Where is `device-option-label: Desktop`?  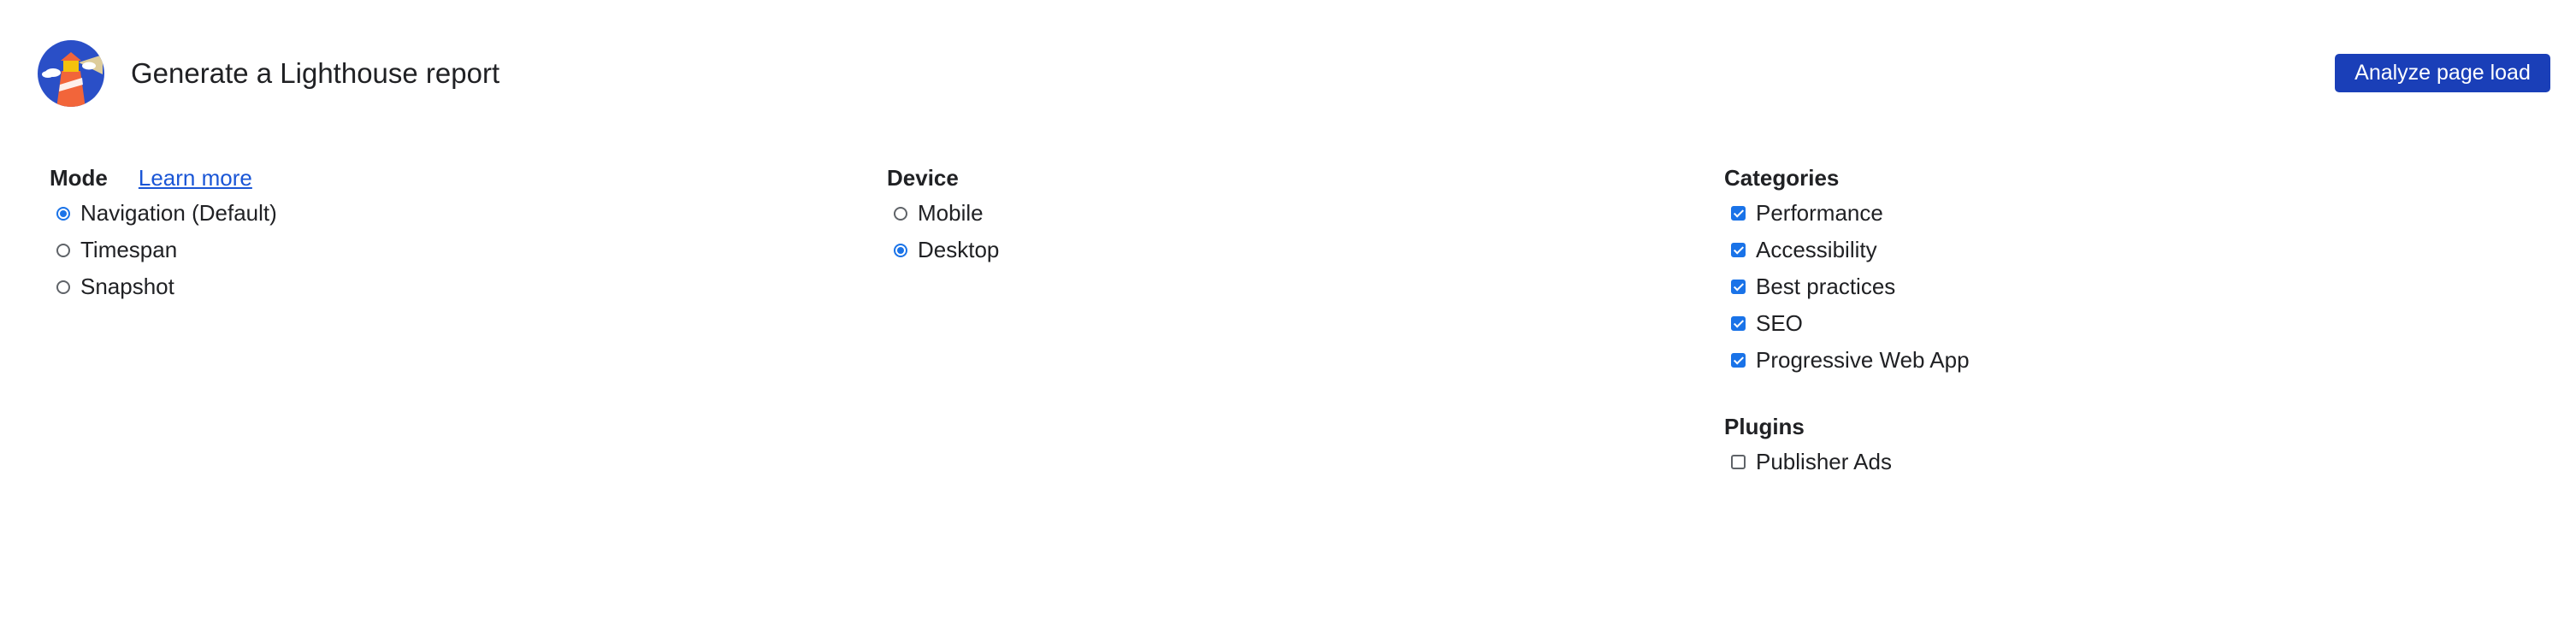
device-option-label: Desktop is located at coordinates (959, 249).